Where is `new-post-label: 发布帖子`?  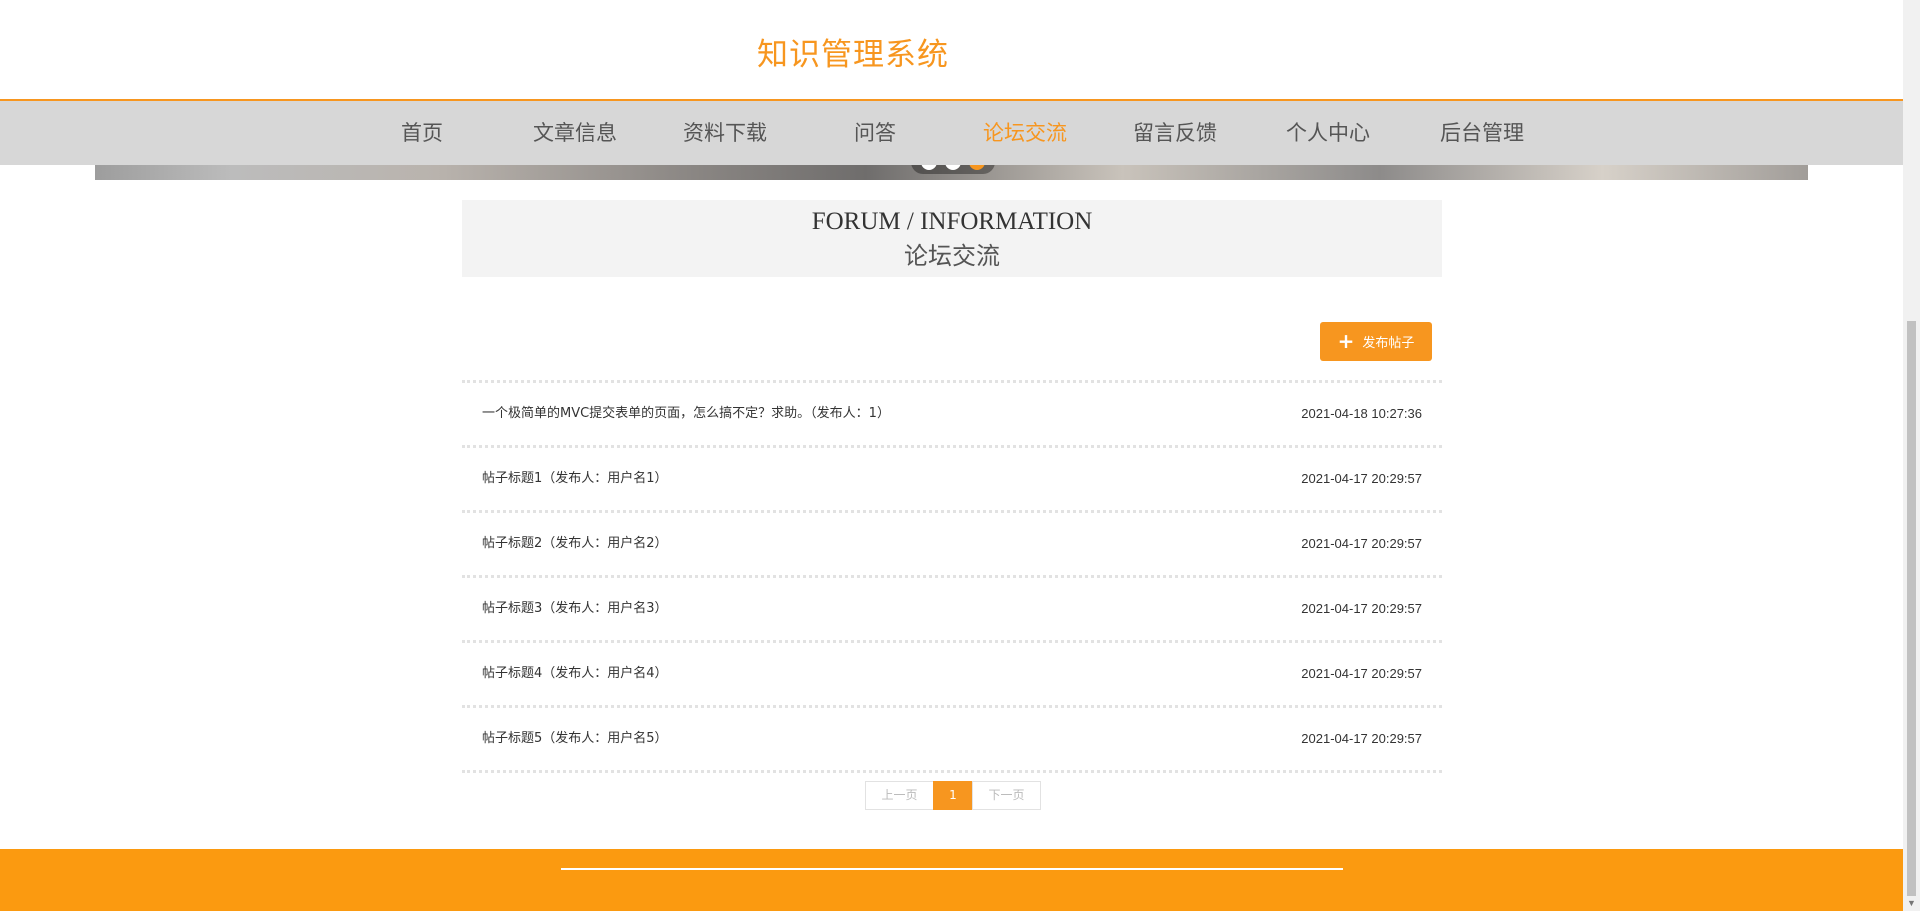
new-post-label: 发布帖子 is located at coordinates (1388, 343).